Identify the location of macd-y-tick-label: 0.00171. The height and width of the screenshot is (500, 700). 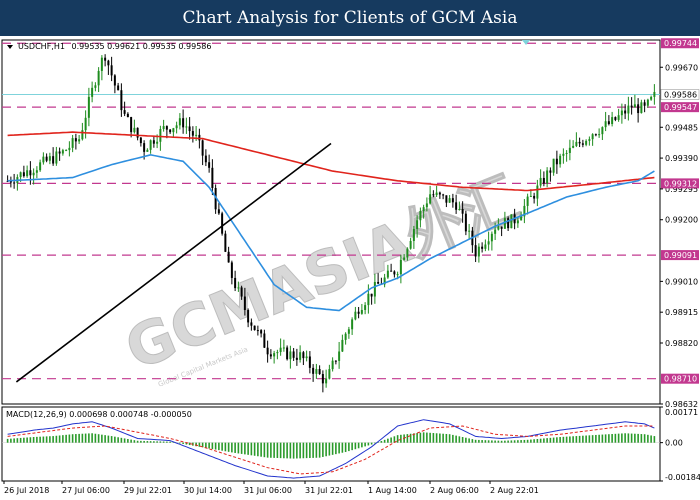
(681, 412).